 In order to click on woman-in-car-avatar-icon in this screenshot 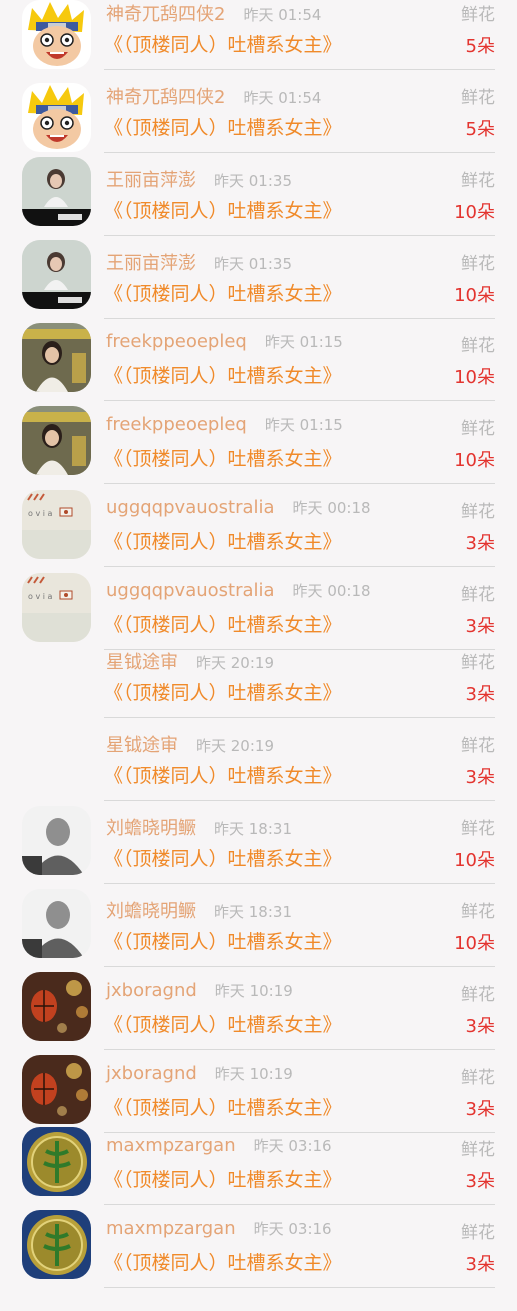, I will do `click(56, 440)`.